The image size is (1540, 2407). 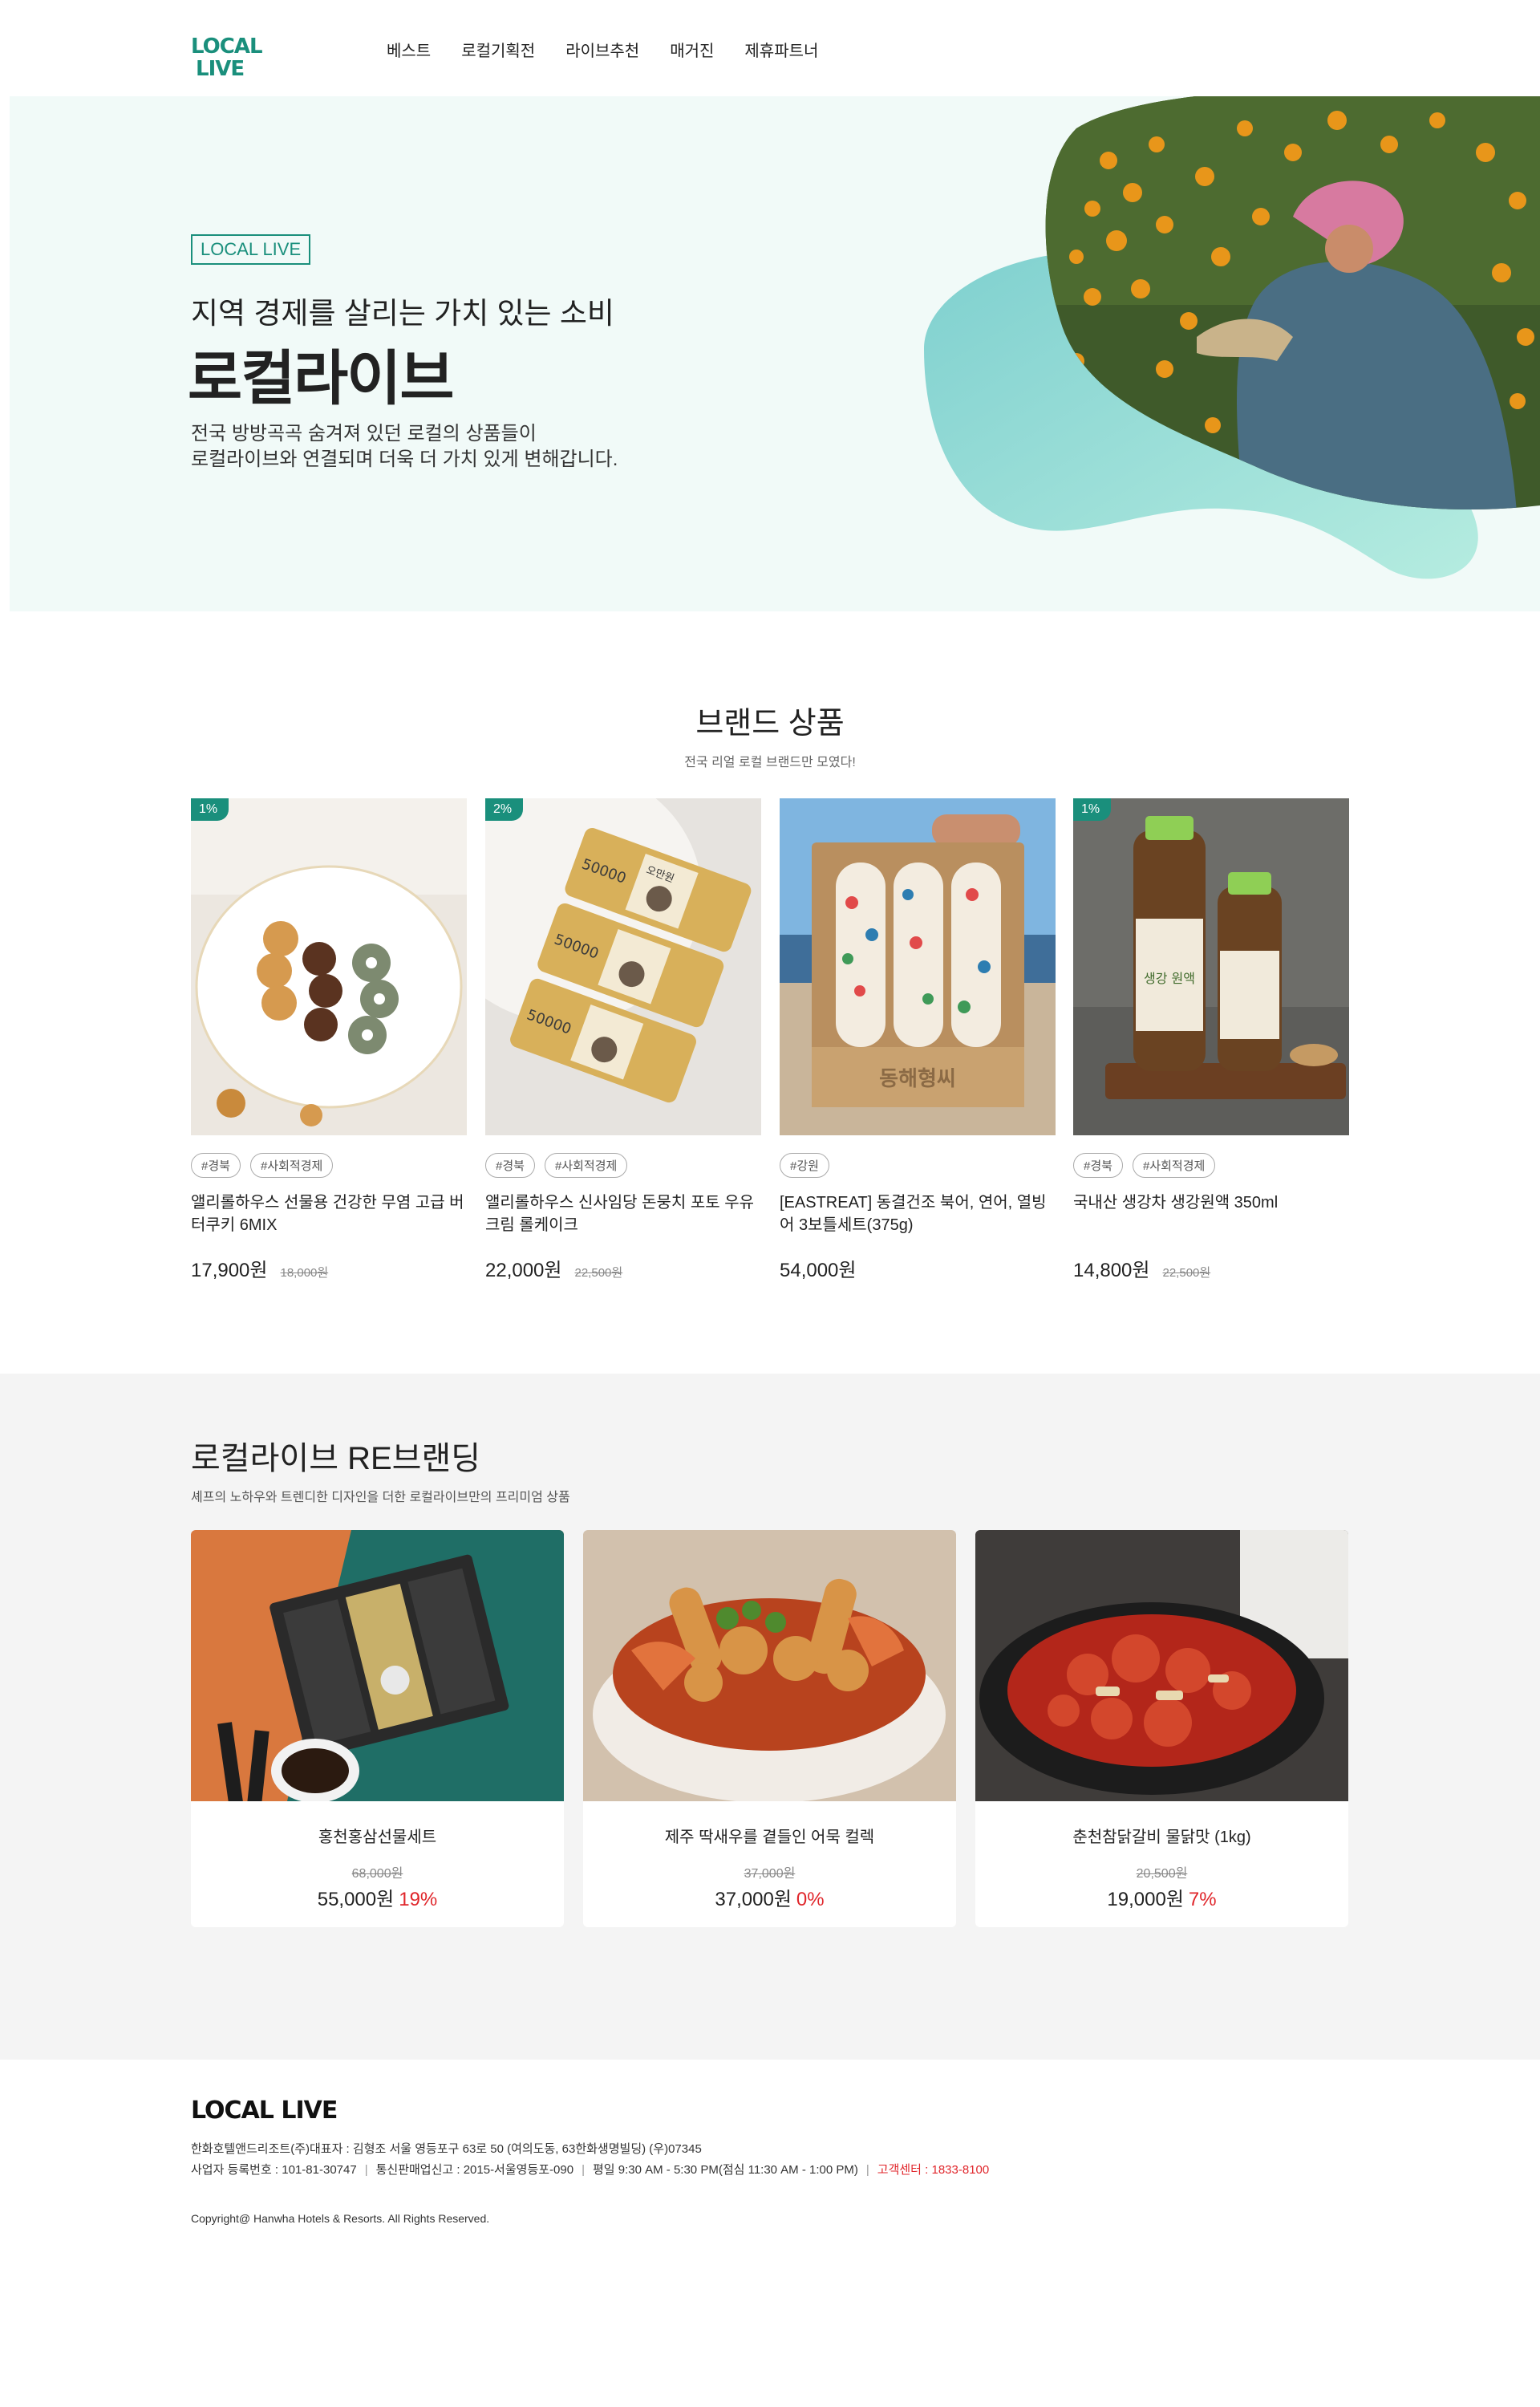 What do you see at coordinates (364, 434) in the screenshot?
I see `hero-desc-line1: 전국 방방곡곡 숨겨져 있던 로컬의 상품들이` at bounding box center [364, 434].